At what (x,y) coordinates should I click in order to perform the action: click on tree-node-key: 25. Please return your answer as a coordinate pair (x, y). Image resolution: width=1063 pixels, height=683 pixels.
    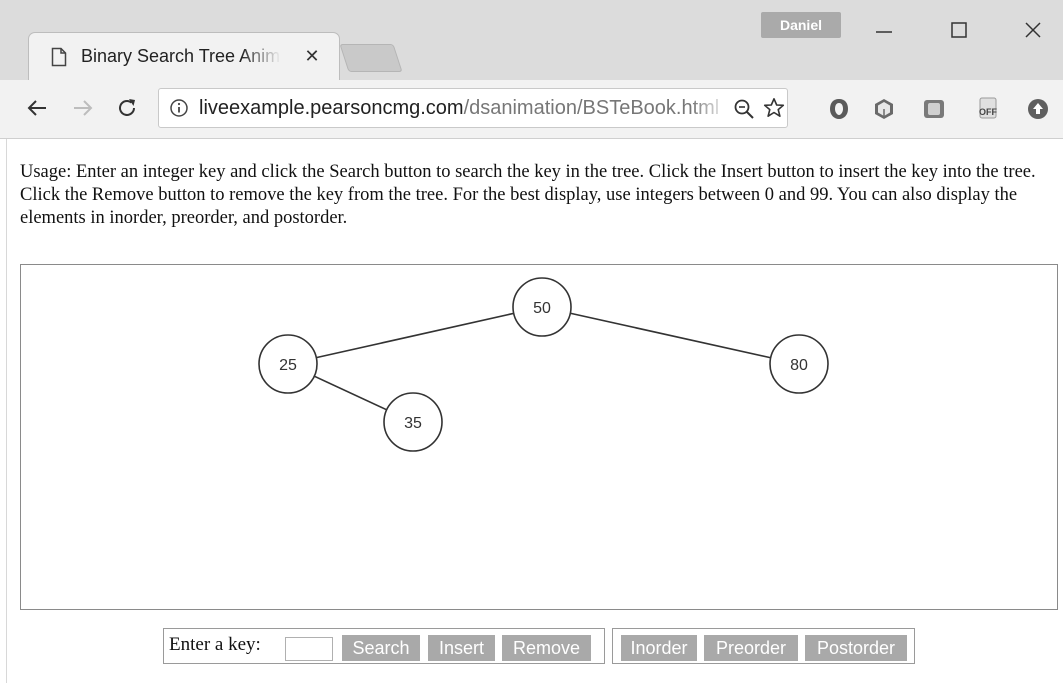
    Looking at the image, I should click on (288, 365).